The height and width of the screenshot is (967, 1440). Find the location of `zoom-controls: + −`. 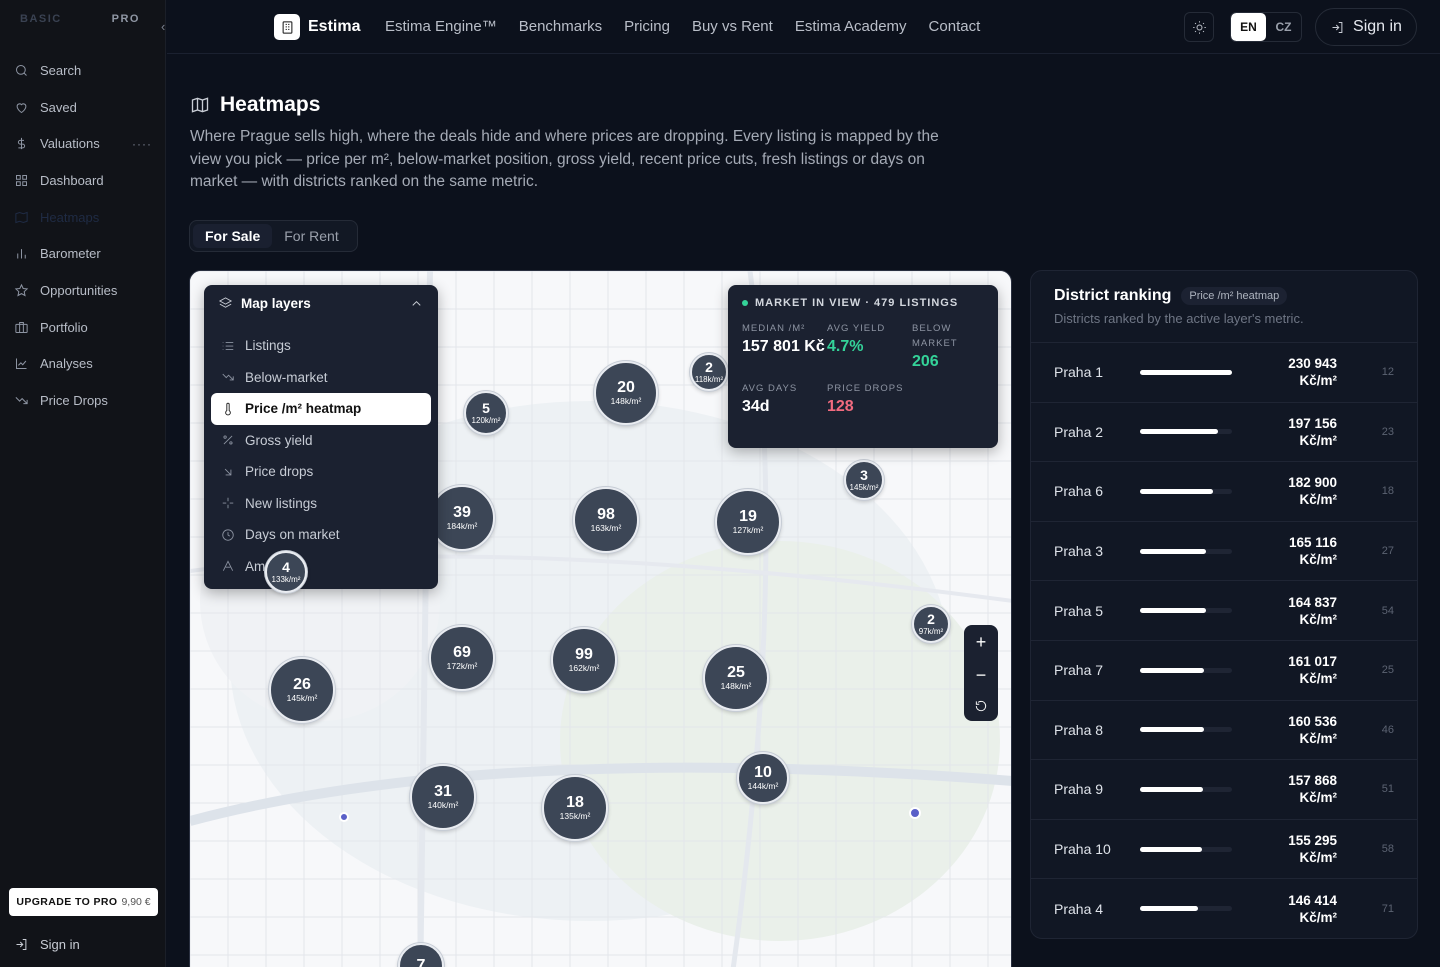

zoom-controls: + − is located at coordinates (981, 673).